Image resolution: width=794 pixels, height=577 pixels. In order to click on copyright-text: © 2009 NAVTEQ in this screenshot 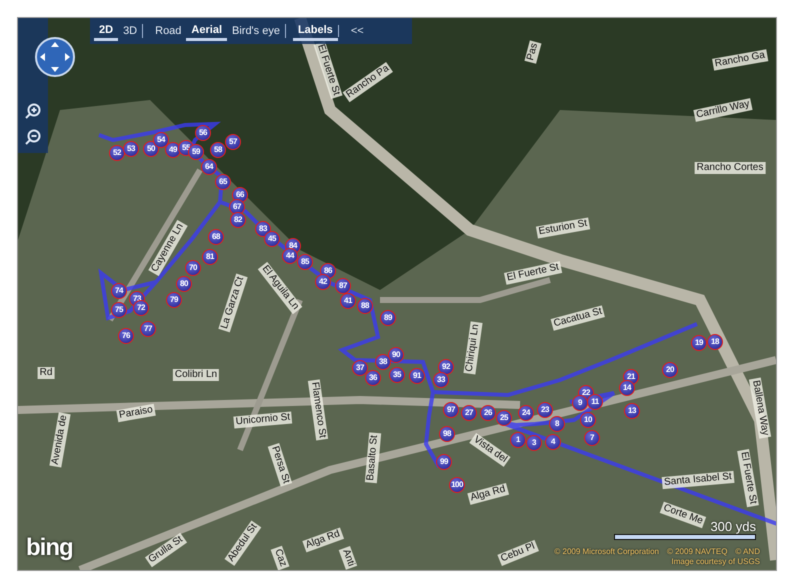, I will do `click(697, 551)`.